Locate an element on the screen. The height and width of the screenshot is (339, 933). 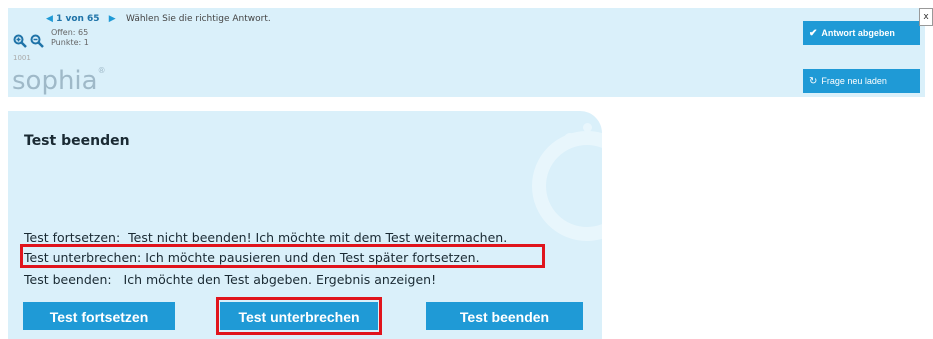
decorative-ring is located at coordinates (567, 186).